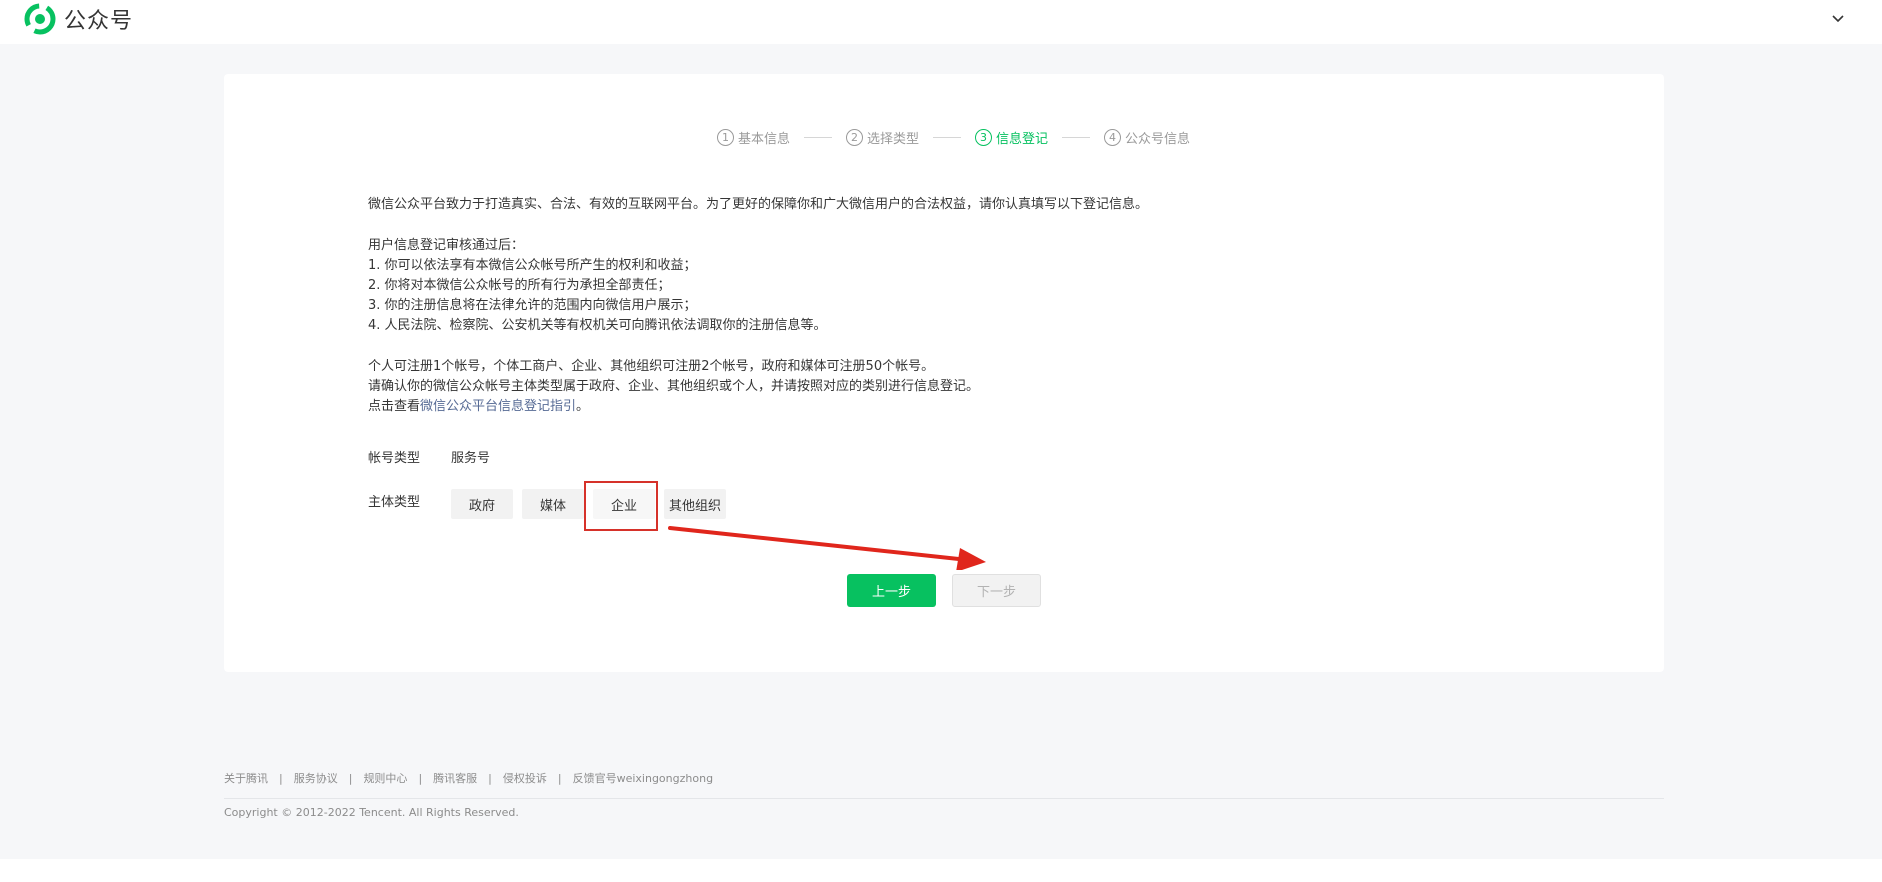  Describe the element at coordinates (996, 590) in the screenshot. I see `next-step-button: 下一步` at that location.